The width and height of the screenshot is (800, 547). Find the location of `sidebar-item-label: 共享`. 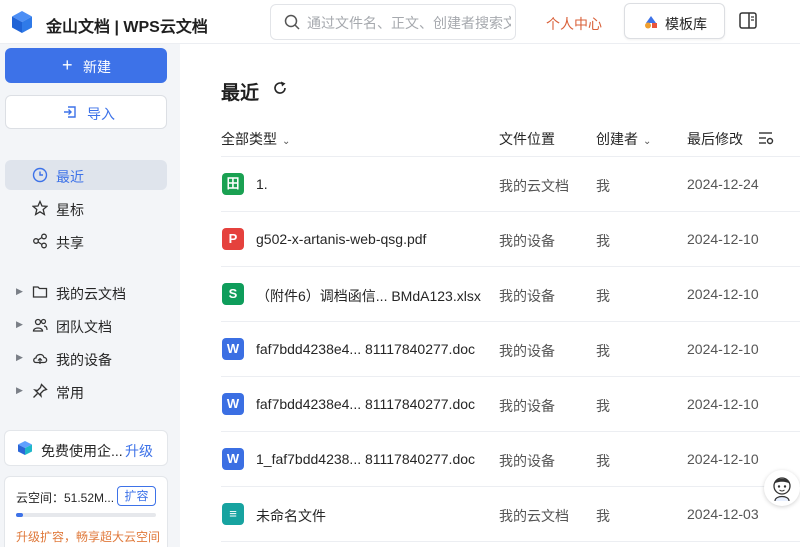

sidebar-item-label: 共享 is located at coordinates (70, 243).